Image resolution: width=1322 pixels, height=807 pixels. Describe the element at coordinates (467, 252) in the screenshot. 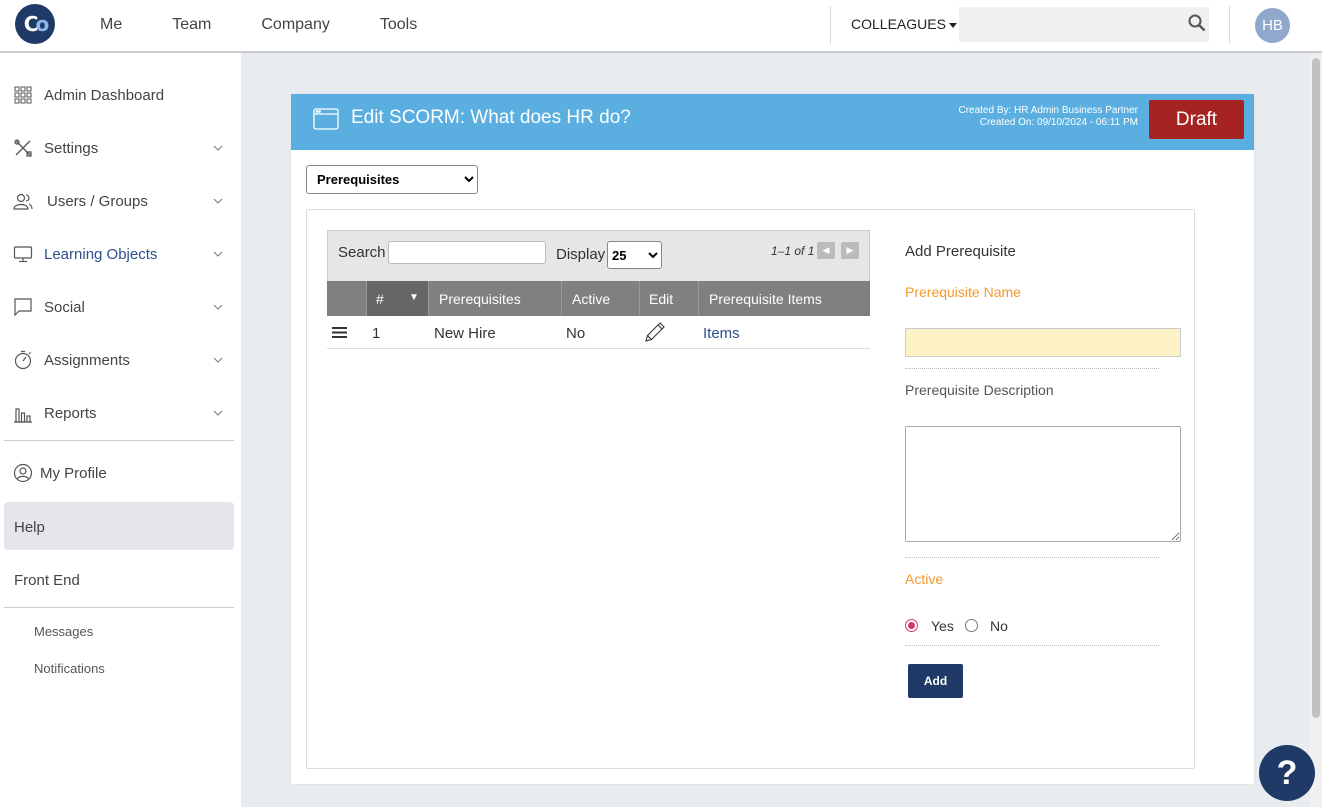

I see `grid-search-input` at that location.